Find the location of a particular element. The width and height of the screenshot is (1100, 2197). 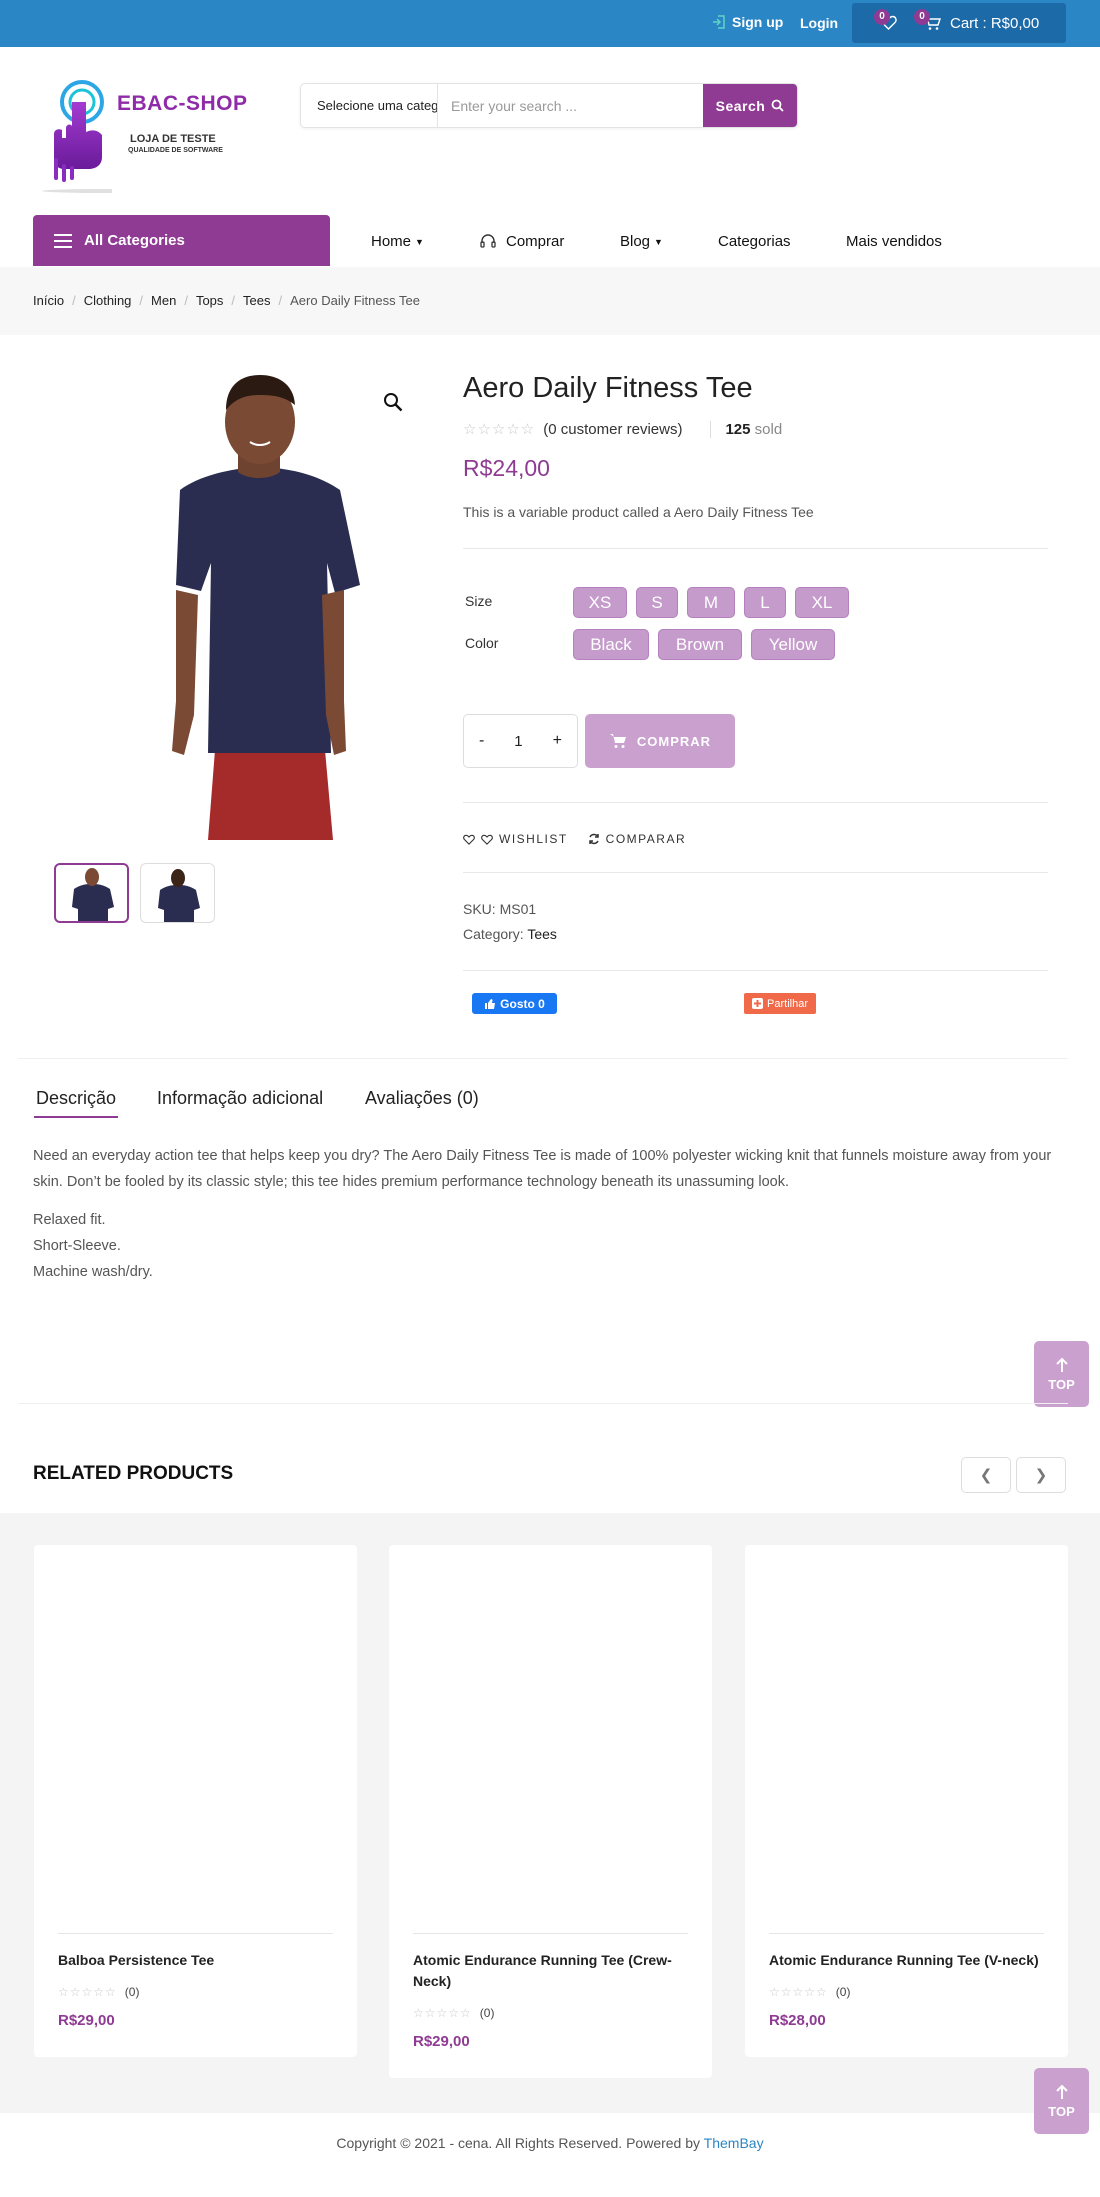

logo-title: EBAC-SHOP is located at coordinates (182, 103).